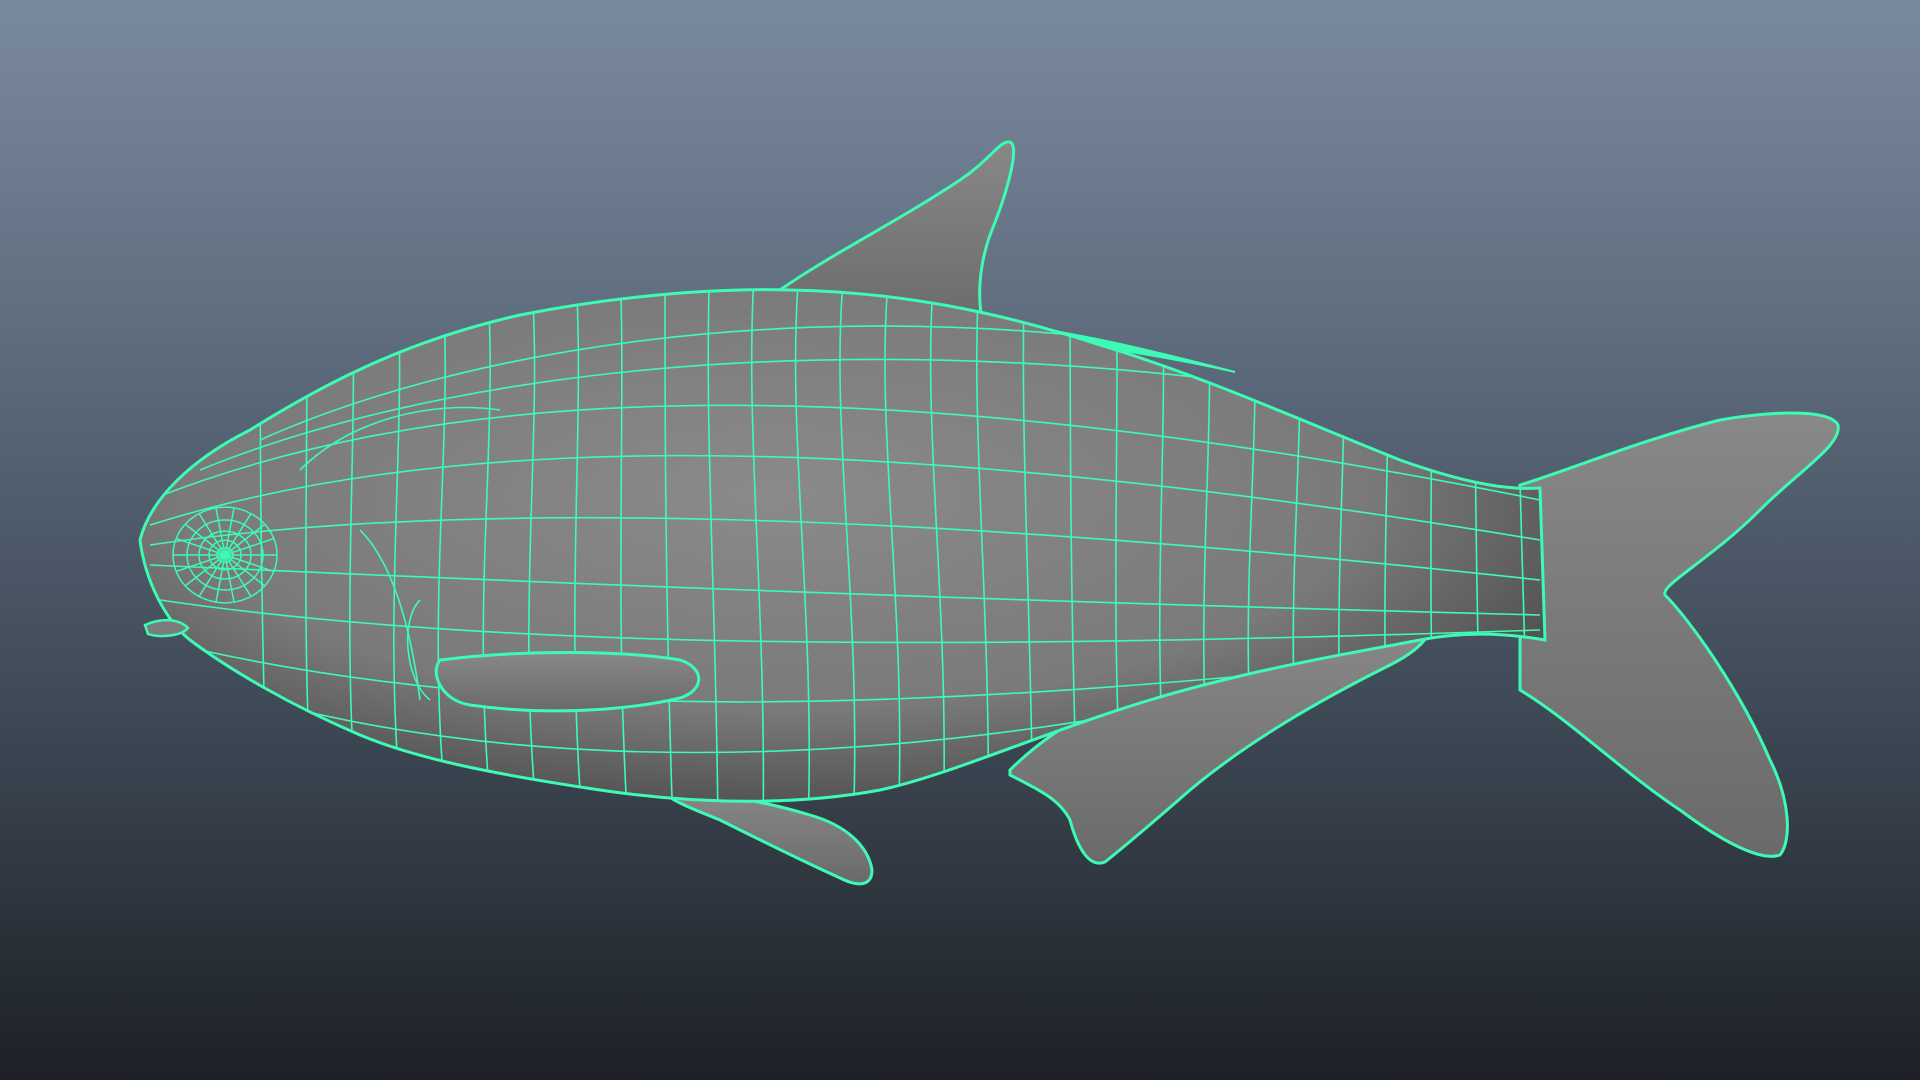 This screenshot has height=1080, width=1920. I want to click on tail-fin, so click(1679, 634).